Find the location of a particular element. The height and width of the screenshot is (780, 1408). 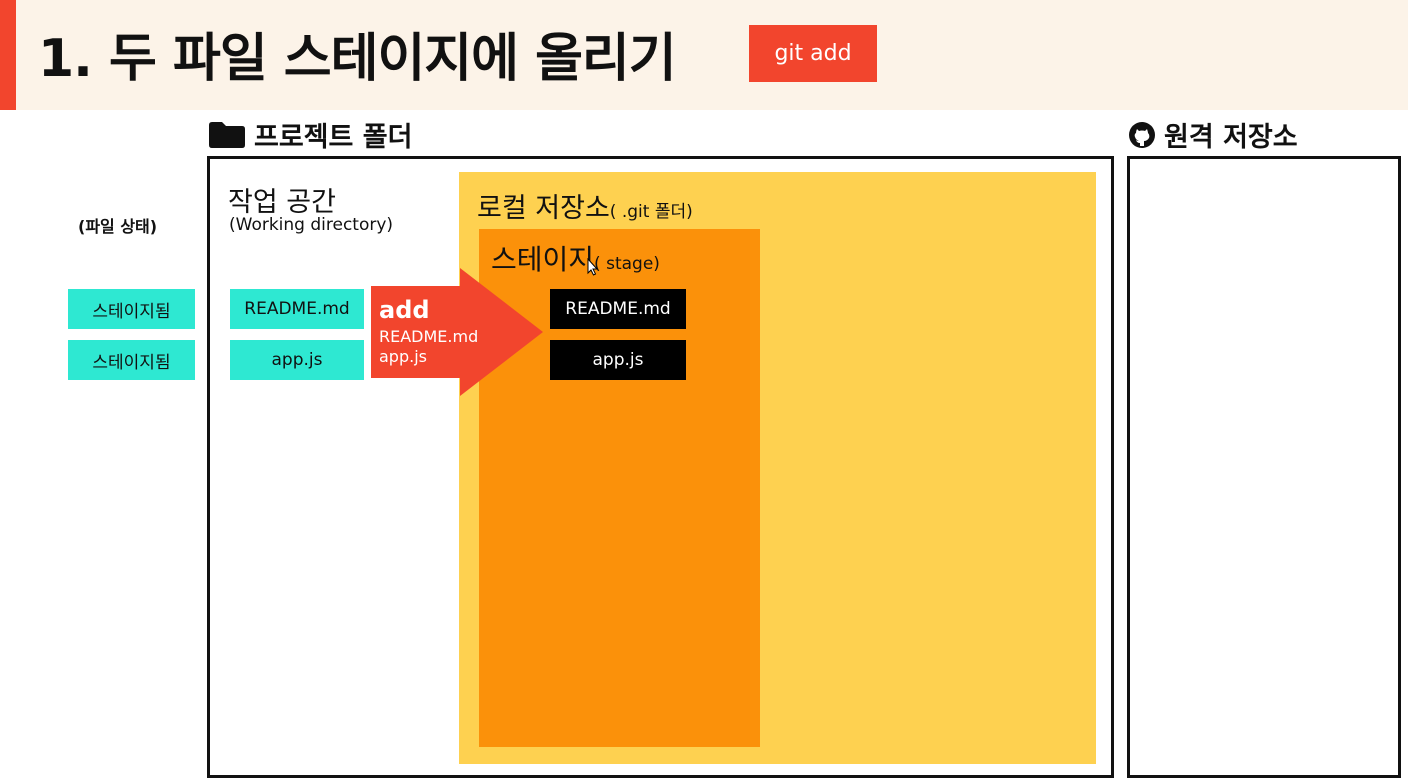

remote-repo-title: 원격 저장소 is located at coordinates (1213, 134).